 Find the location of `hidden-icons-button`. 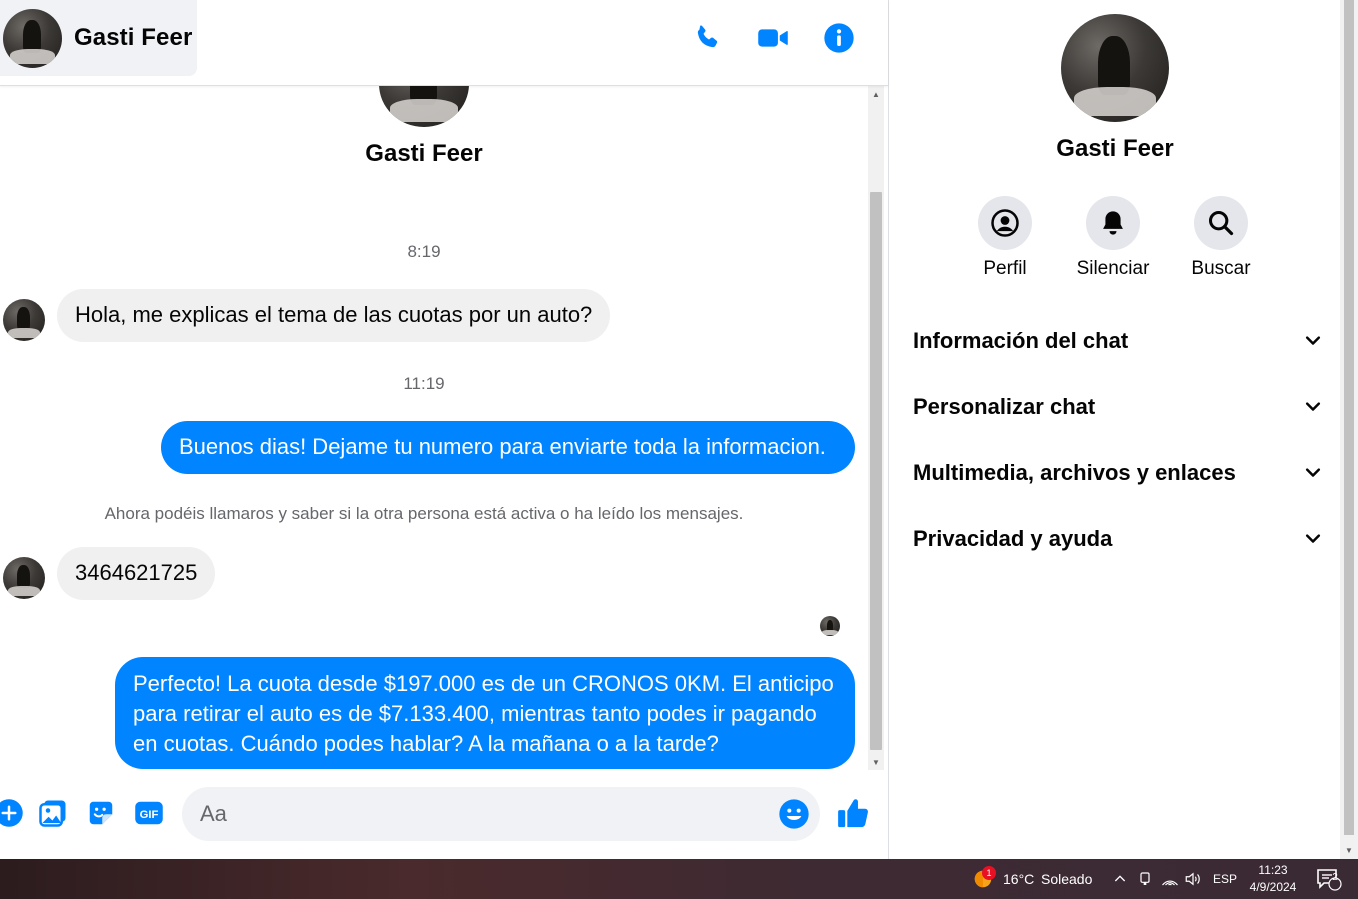

hidden-icons-button is located at coordinates (1120, 879).